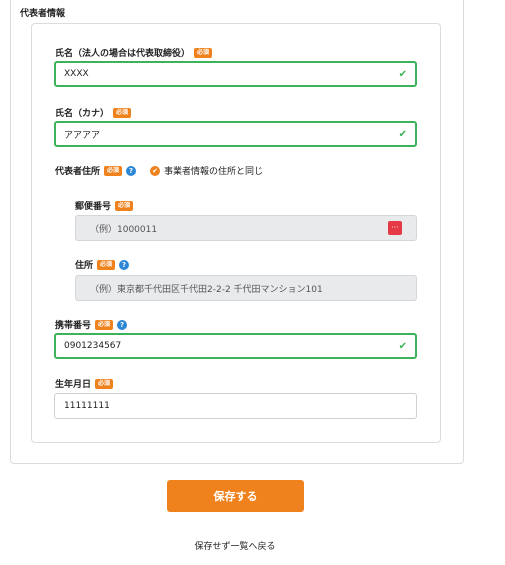 This screenshot has height=565, width=505. What do you see at coordinates (76, 74) in the screenshot?
I see `name-value: XXXX` at bounding box center [76, 74].